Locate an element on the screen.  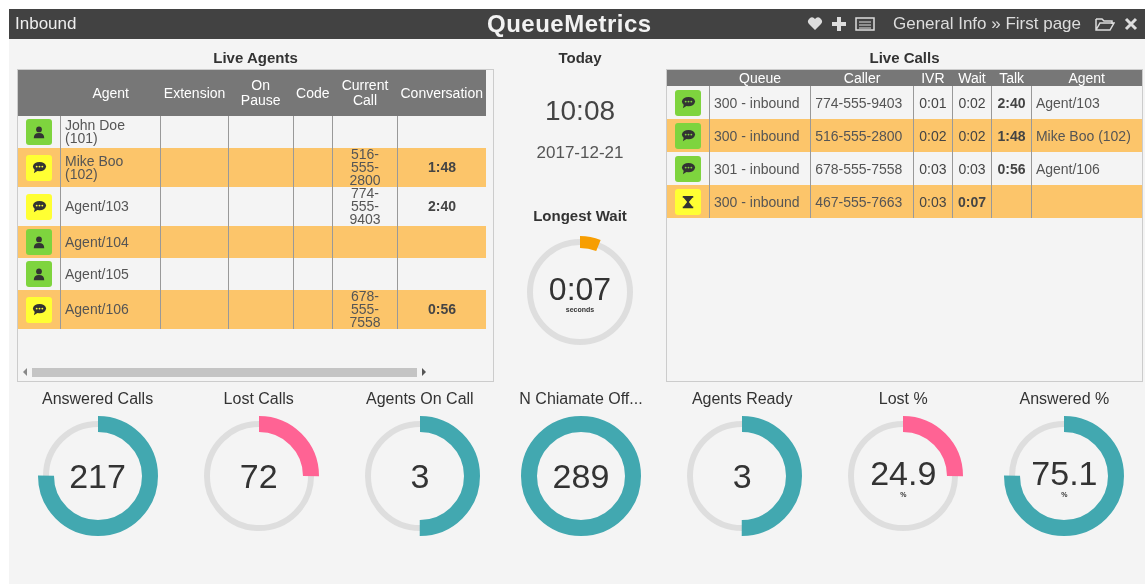
column-header: Wait is located at coordinates (972, 78).